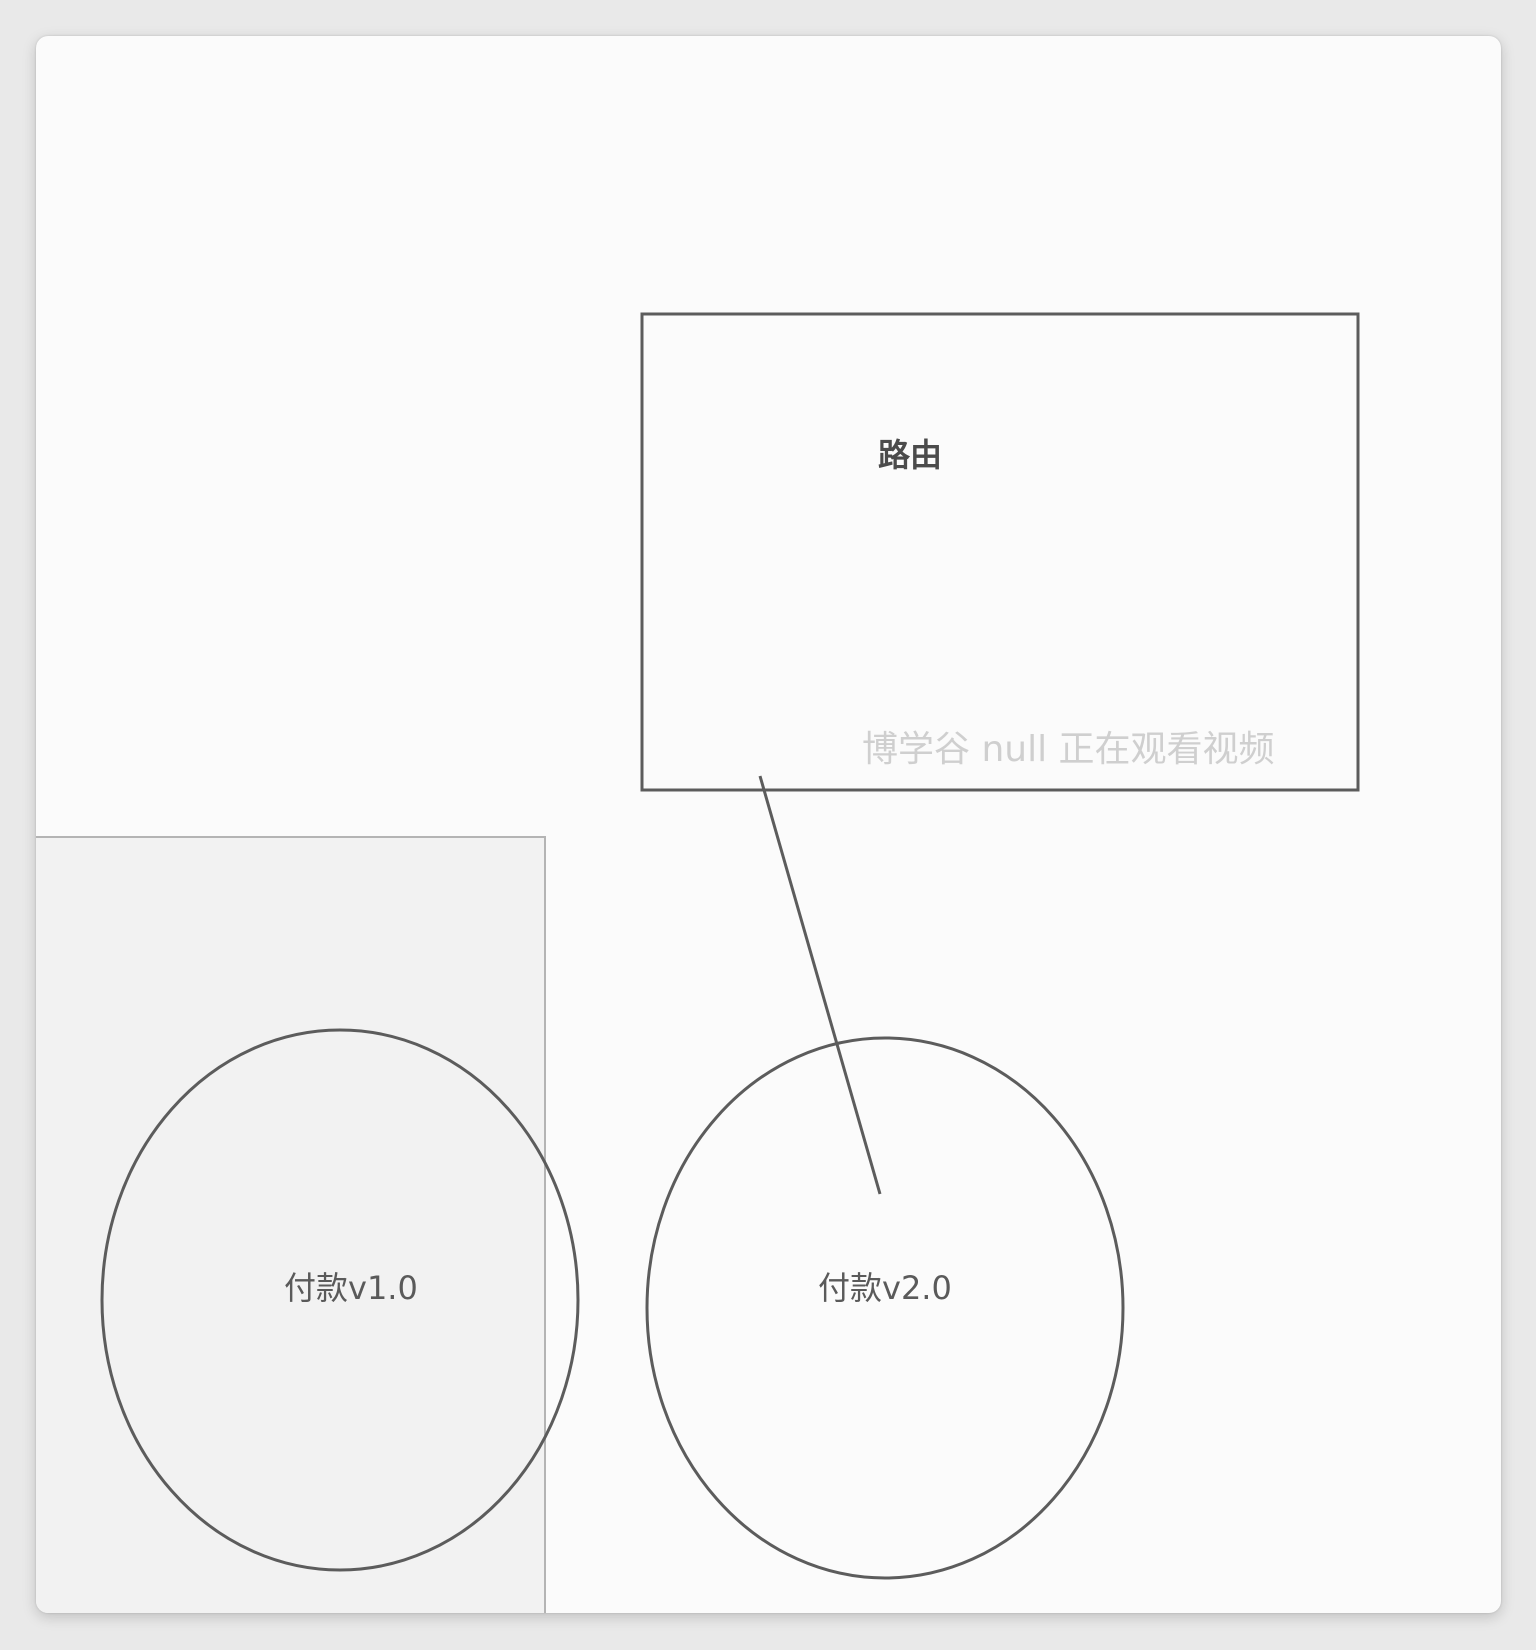 The height and width of the screenshot is (1650, 1536). I want to click on watermark-text: 博学谷 null 正在观看视频, so click(1068, 749).